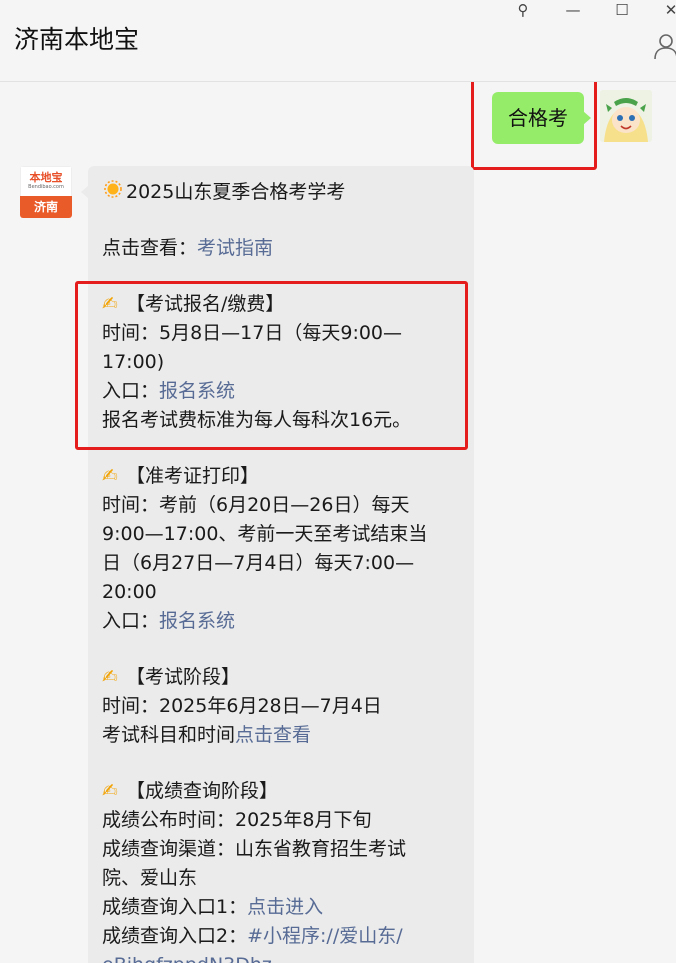 The height and width of the screenshot is (963, 676). Describe the element at coordinates (77, 39) in the screenshot. I see `chat-title: 济南本地宝` at that location.